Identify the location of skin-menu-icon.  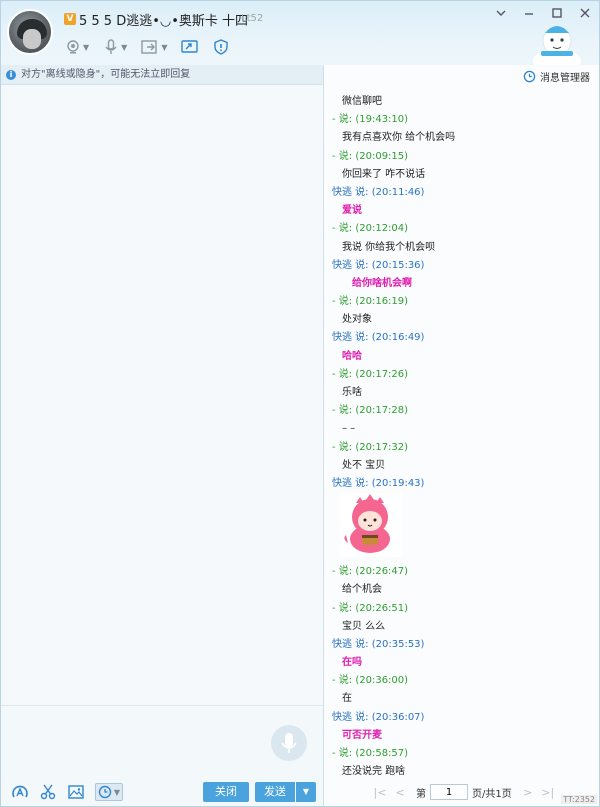
(501, 13).